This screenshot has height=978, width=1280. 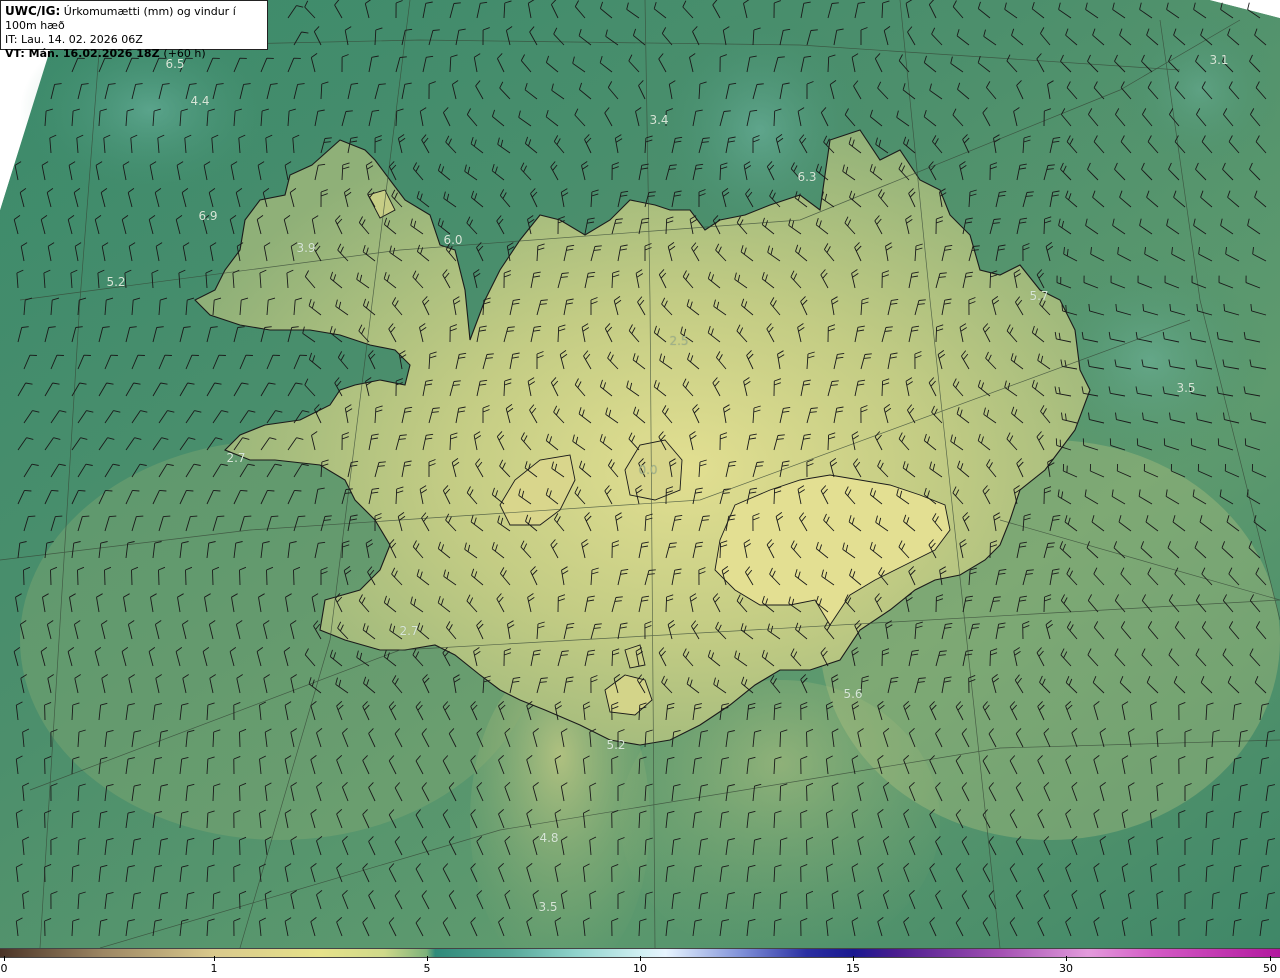 I want to click on colorbar-tick-label: 5, so click(x=427, y=968).